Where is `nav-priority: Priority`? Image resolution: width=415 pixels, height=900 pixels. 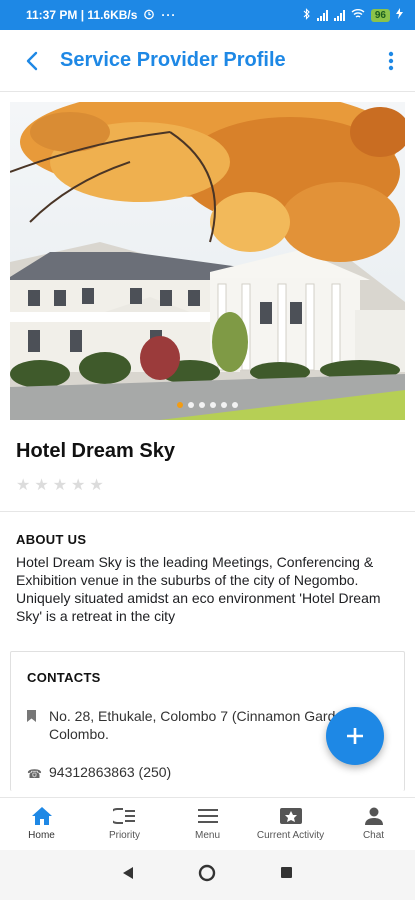
nav-priority: Priority is located at coordinates (124, 824).